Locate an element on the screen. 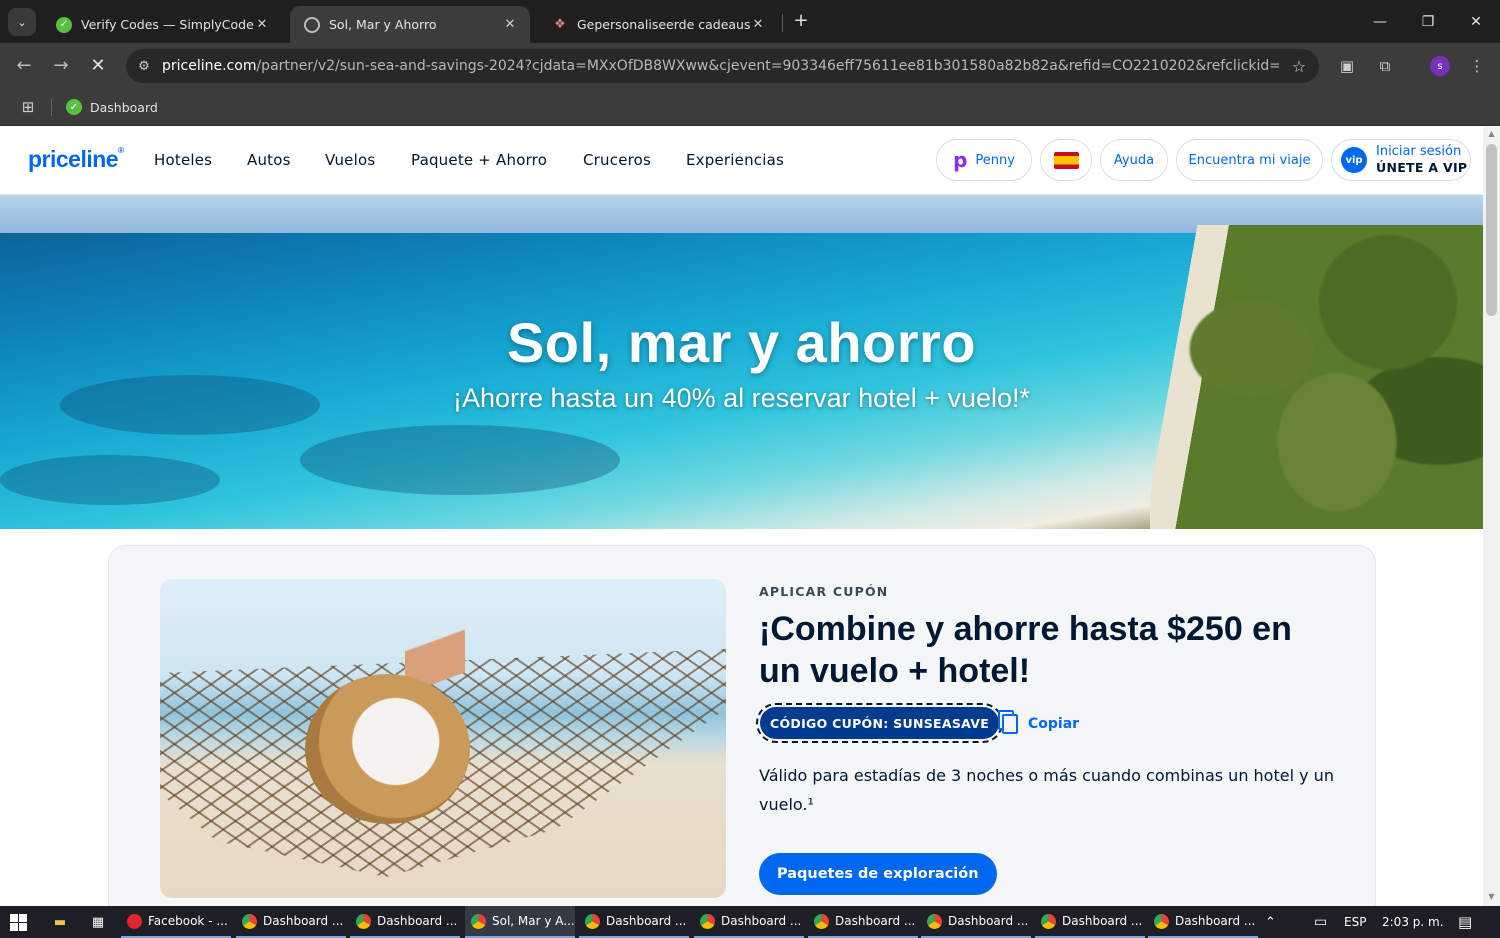  coupon-code-badge: CÓDIGO CUPÓN: SUNSEASAVE is located at coordinates (879, 723).